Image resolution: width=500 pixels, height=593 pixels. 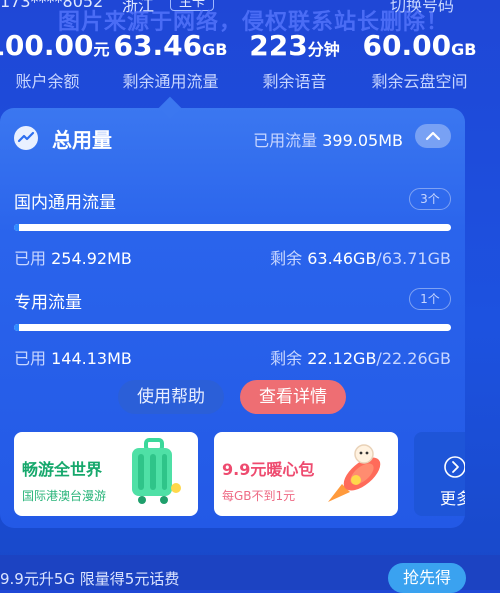 What do you see at coordinates (407, 45) in the screenshot?
I see `stat-value: 60.00` at bounding box center [407, 45].